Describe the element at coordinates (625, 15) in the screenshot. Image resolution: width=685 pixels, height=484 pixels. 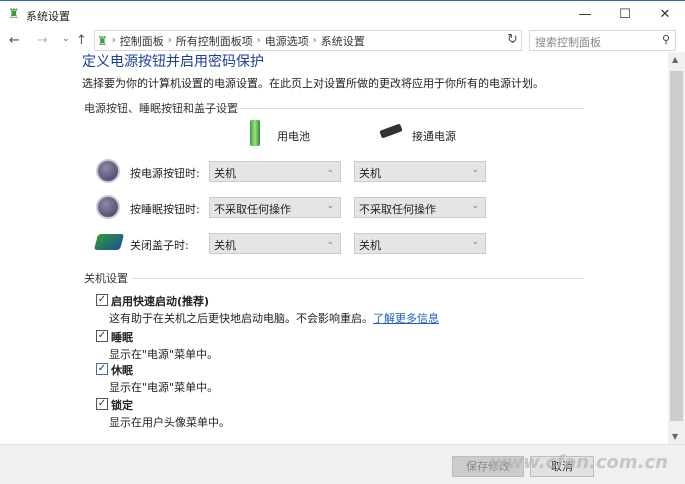
I see `maximize-button: ☐` at that location.